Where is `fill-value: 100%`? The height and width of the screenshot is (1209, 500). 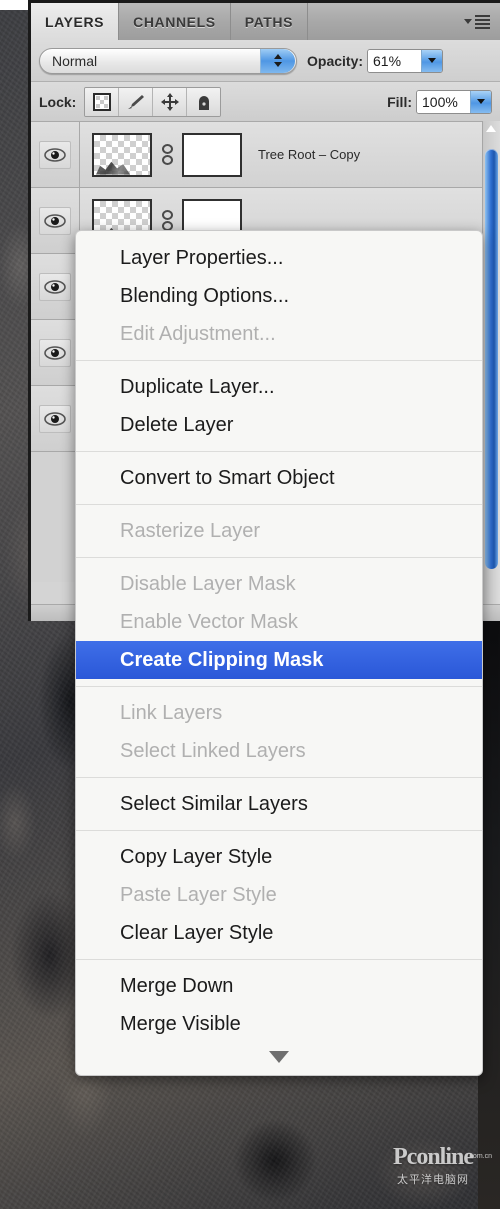 fill-value: 100% is located at coordinates (443, 101).